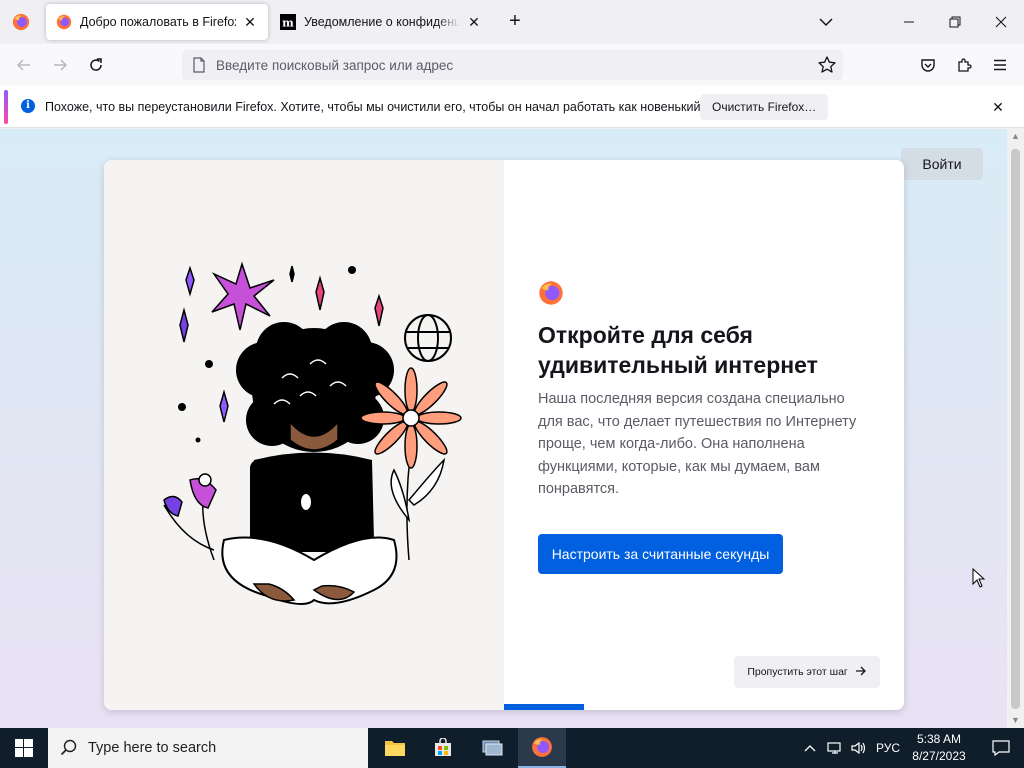  What do you see at coordinates (199, 65) in the screenshot?
I see `page-icon` at bounding box center [199, 65].